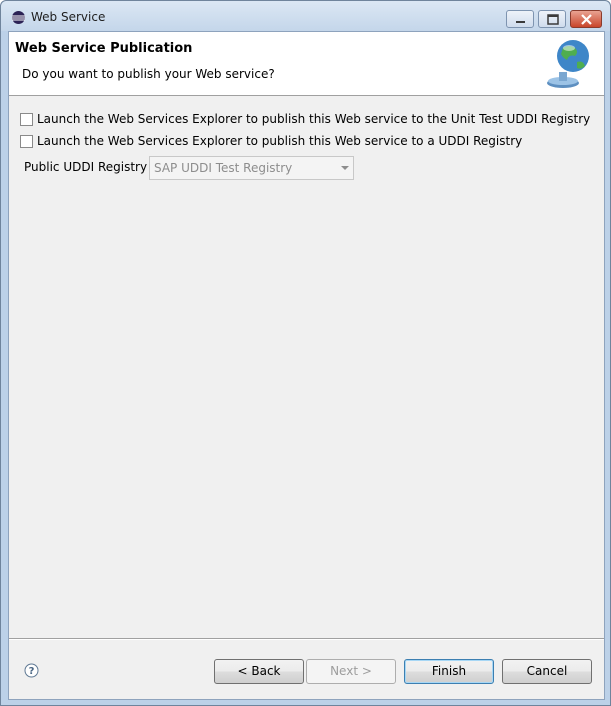 The height and width of the screenshot is (706, 611). I want to click on chevron-down-icon, so click(345, 168).